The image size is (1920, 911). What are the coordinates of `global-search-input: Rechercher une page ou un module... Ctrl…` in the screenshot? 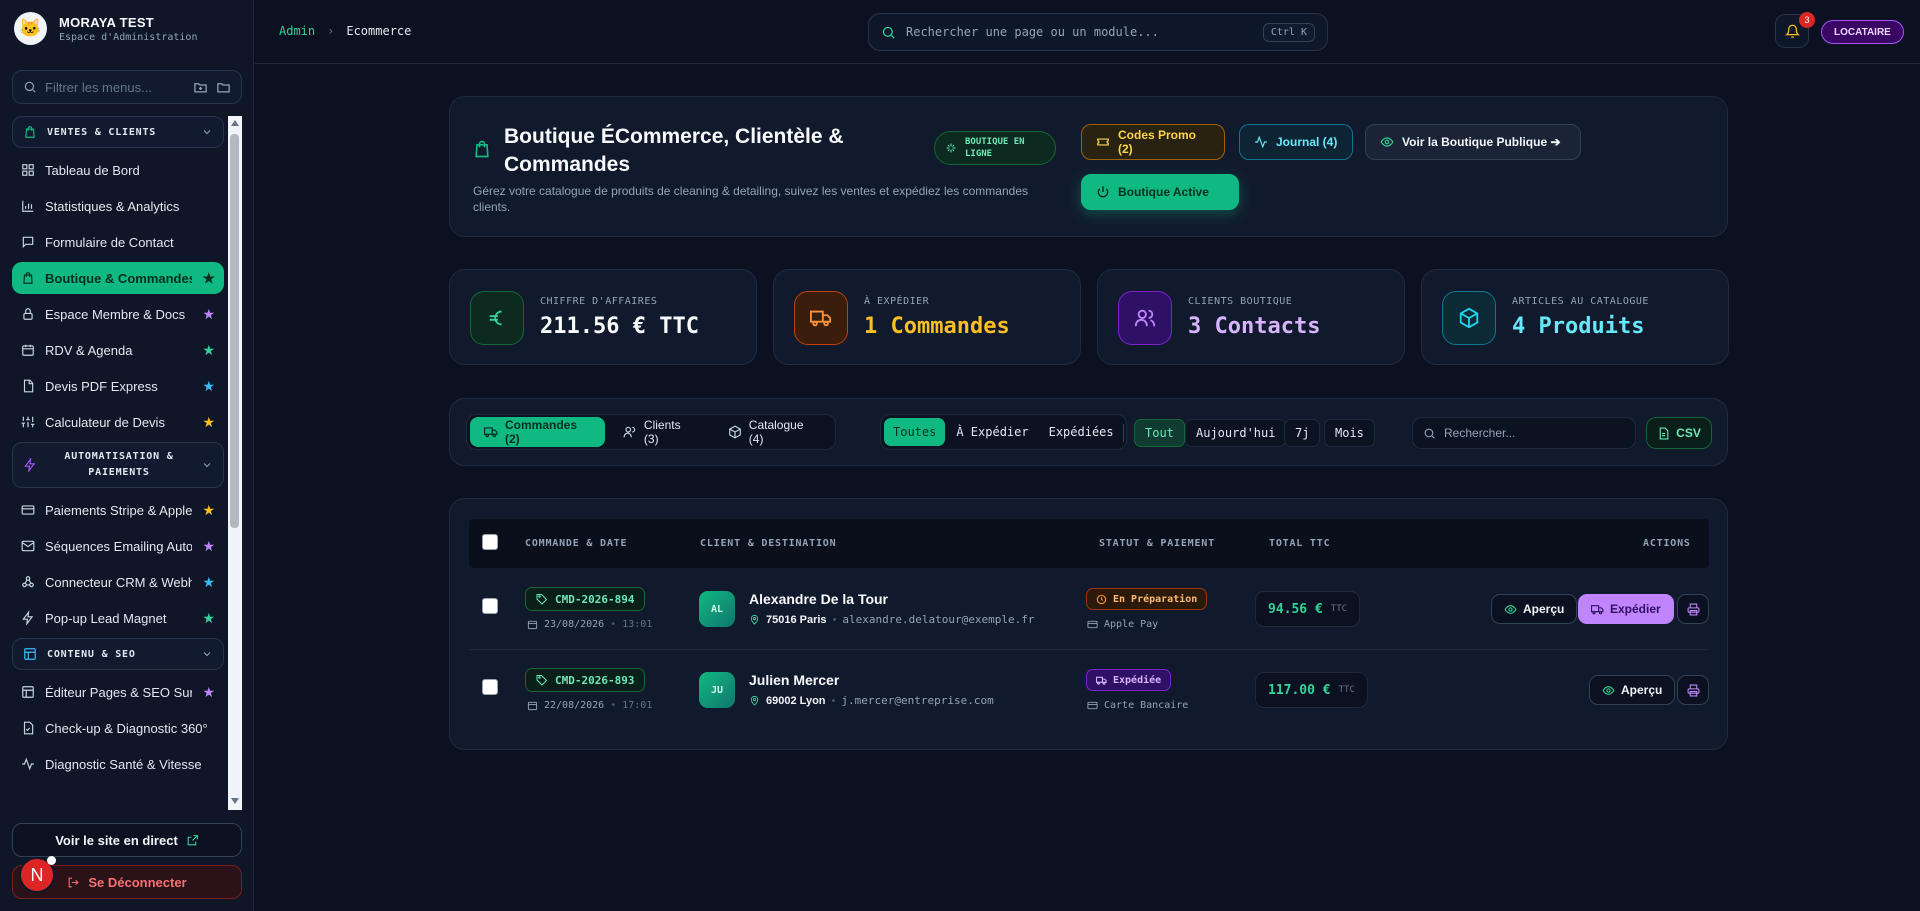 It's located at (1098, 32).